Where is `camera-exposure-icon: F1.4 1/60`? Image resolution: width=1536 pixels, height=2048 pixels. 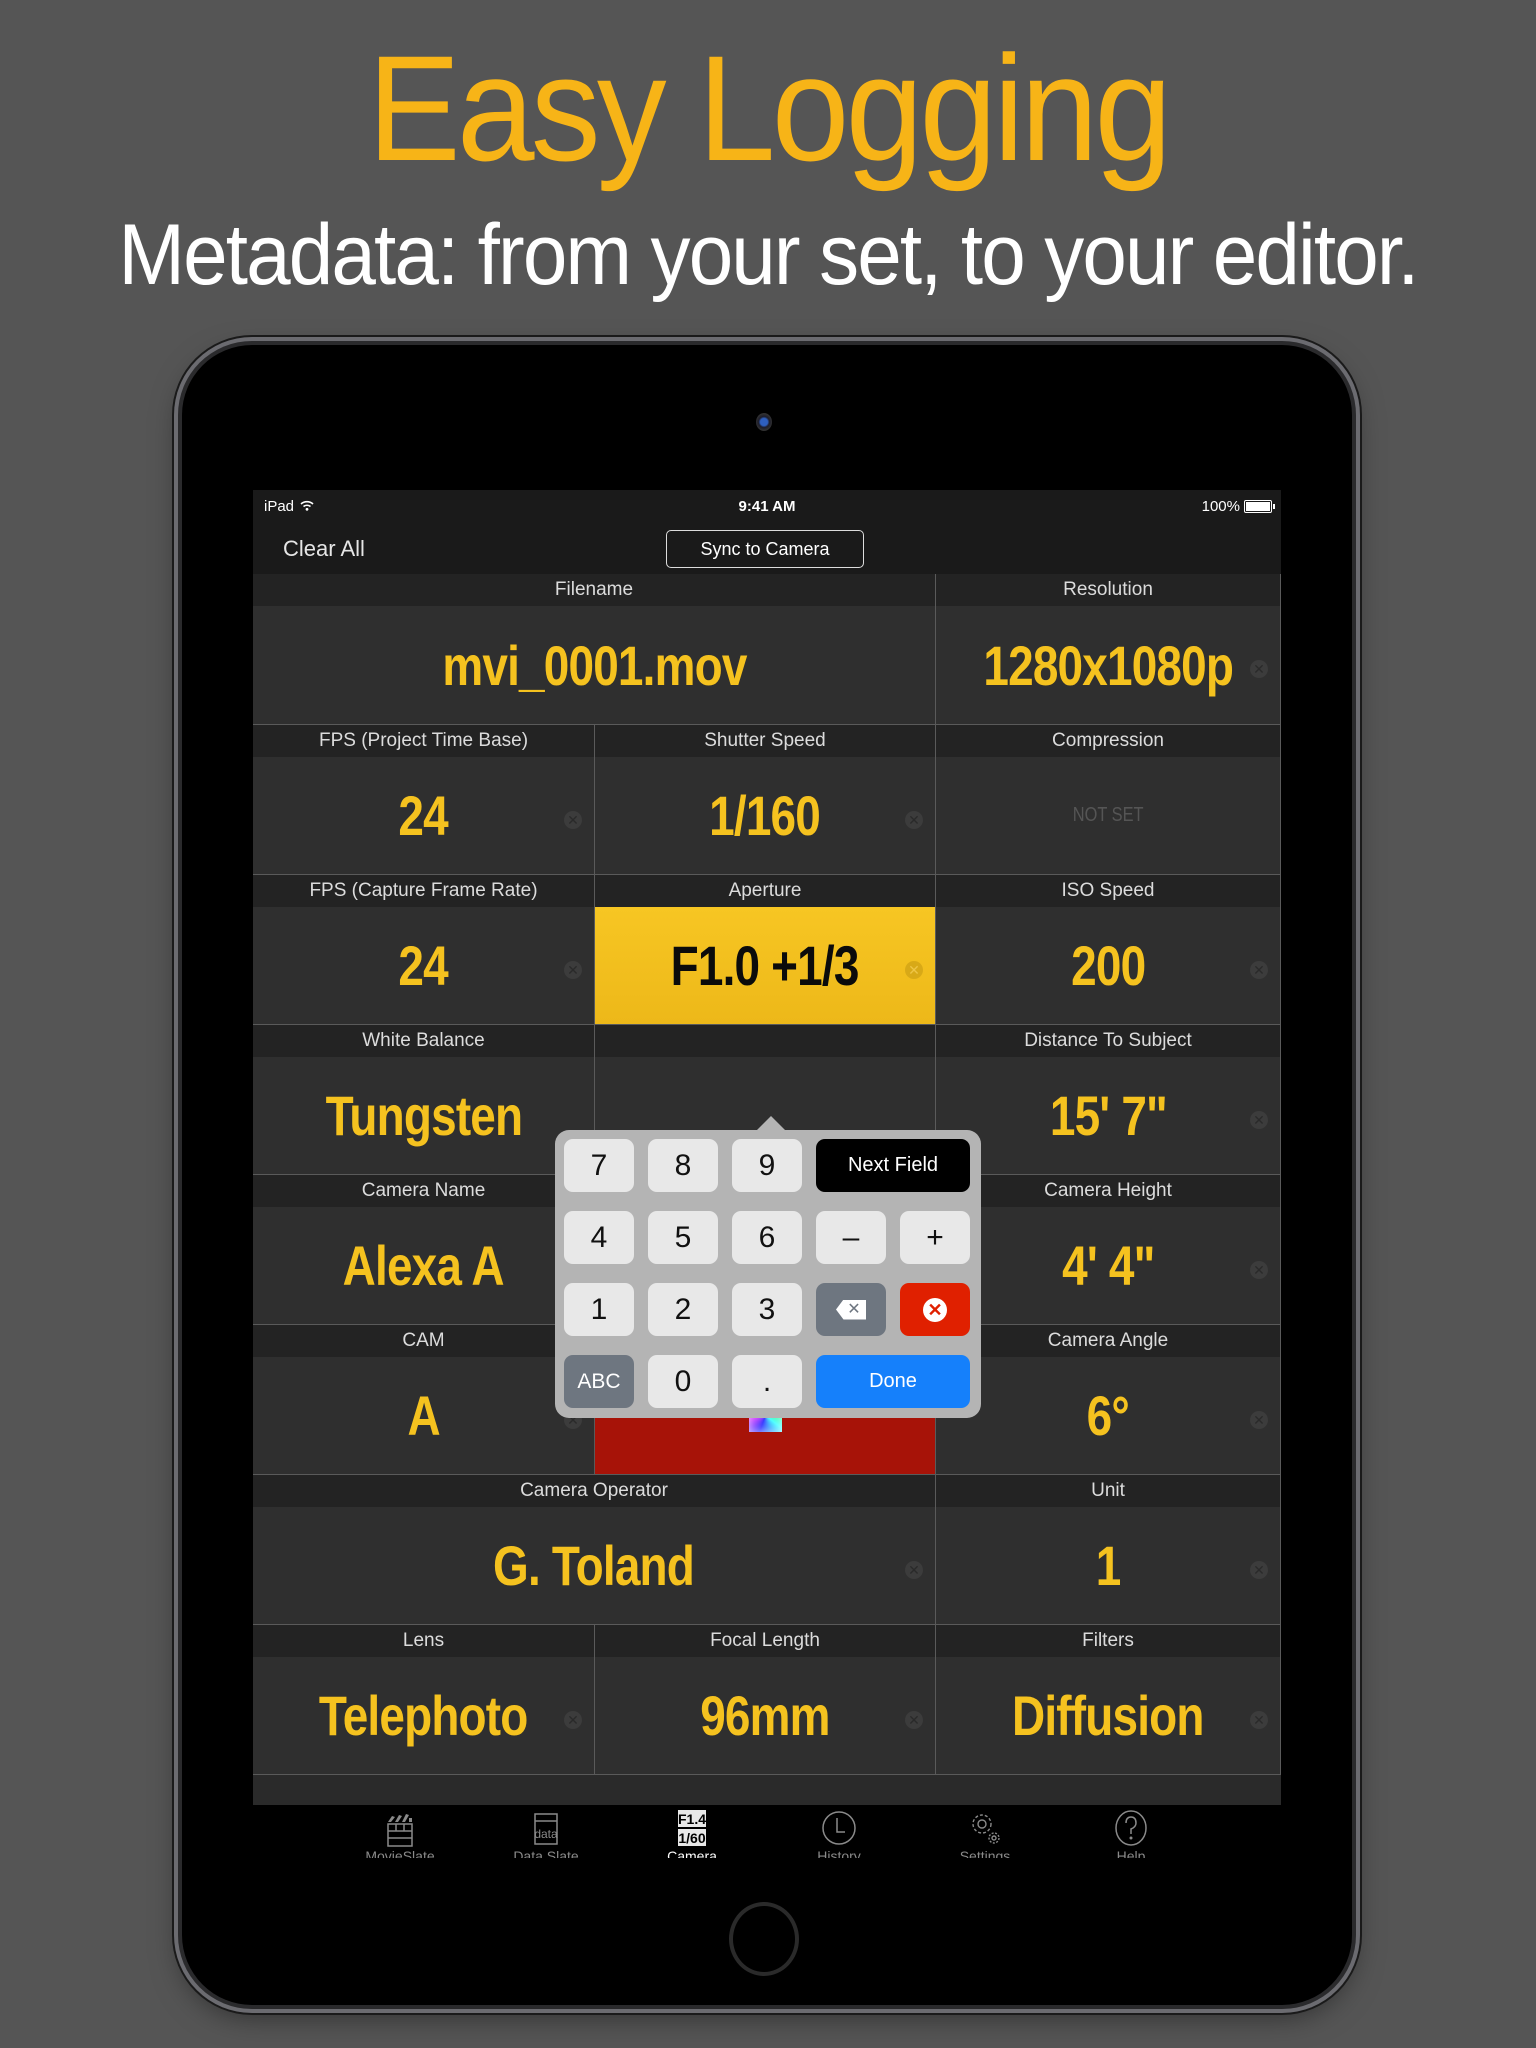
camera-exposure-icon: F1.4 1/60 is located at coordinates (692, 1828).